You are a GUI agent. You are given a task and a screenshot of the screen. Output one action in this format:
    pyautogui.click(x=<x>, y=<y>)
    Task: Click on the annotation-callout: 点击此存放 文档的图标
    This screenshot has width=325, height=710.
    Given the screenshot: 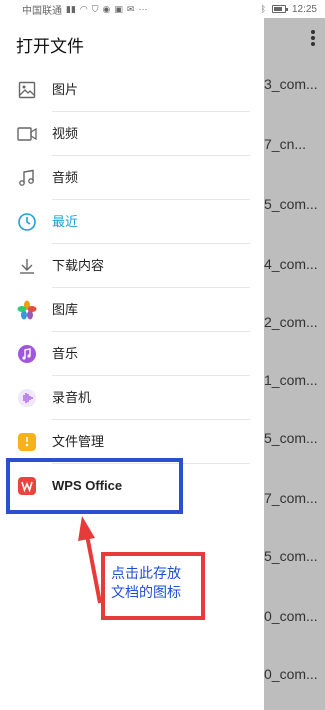 What is the action you would take?
    pyautogui.click(x=153, y=586)
    